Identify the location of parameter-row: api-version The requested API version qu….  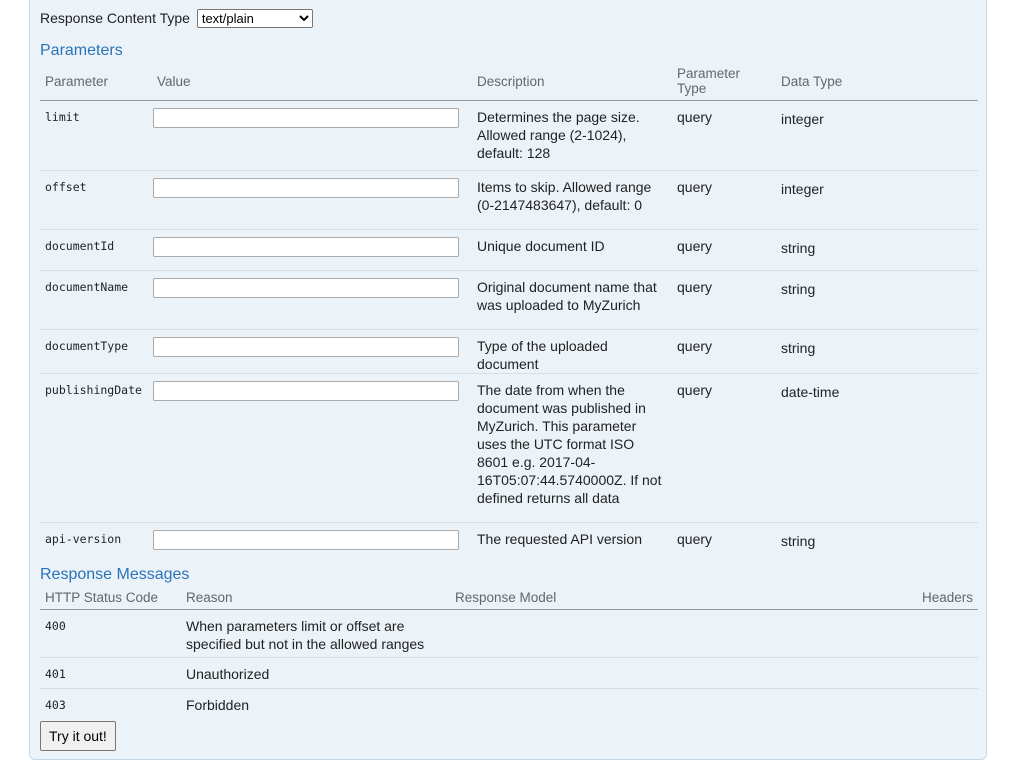
(509, 543).